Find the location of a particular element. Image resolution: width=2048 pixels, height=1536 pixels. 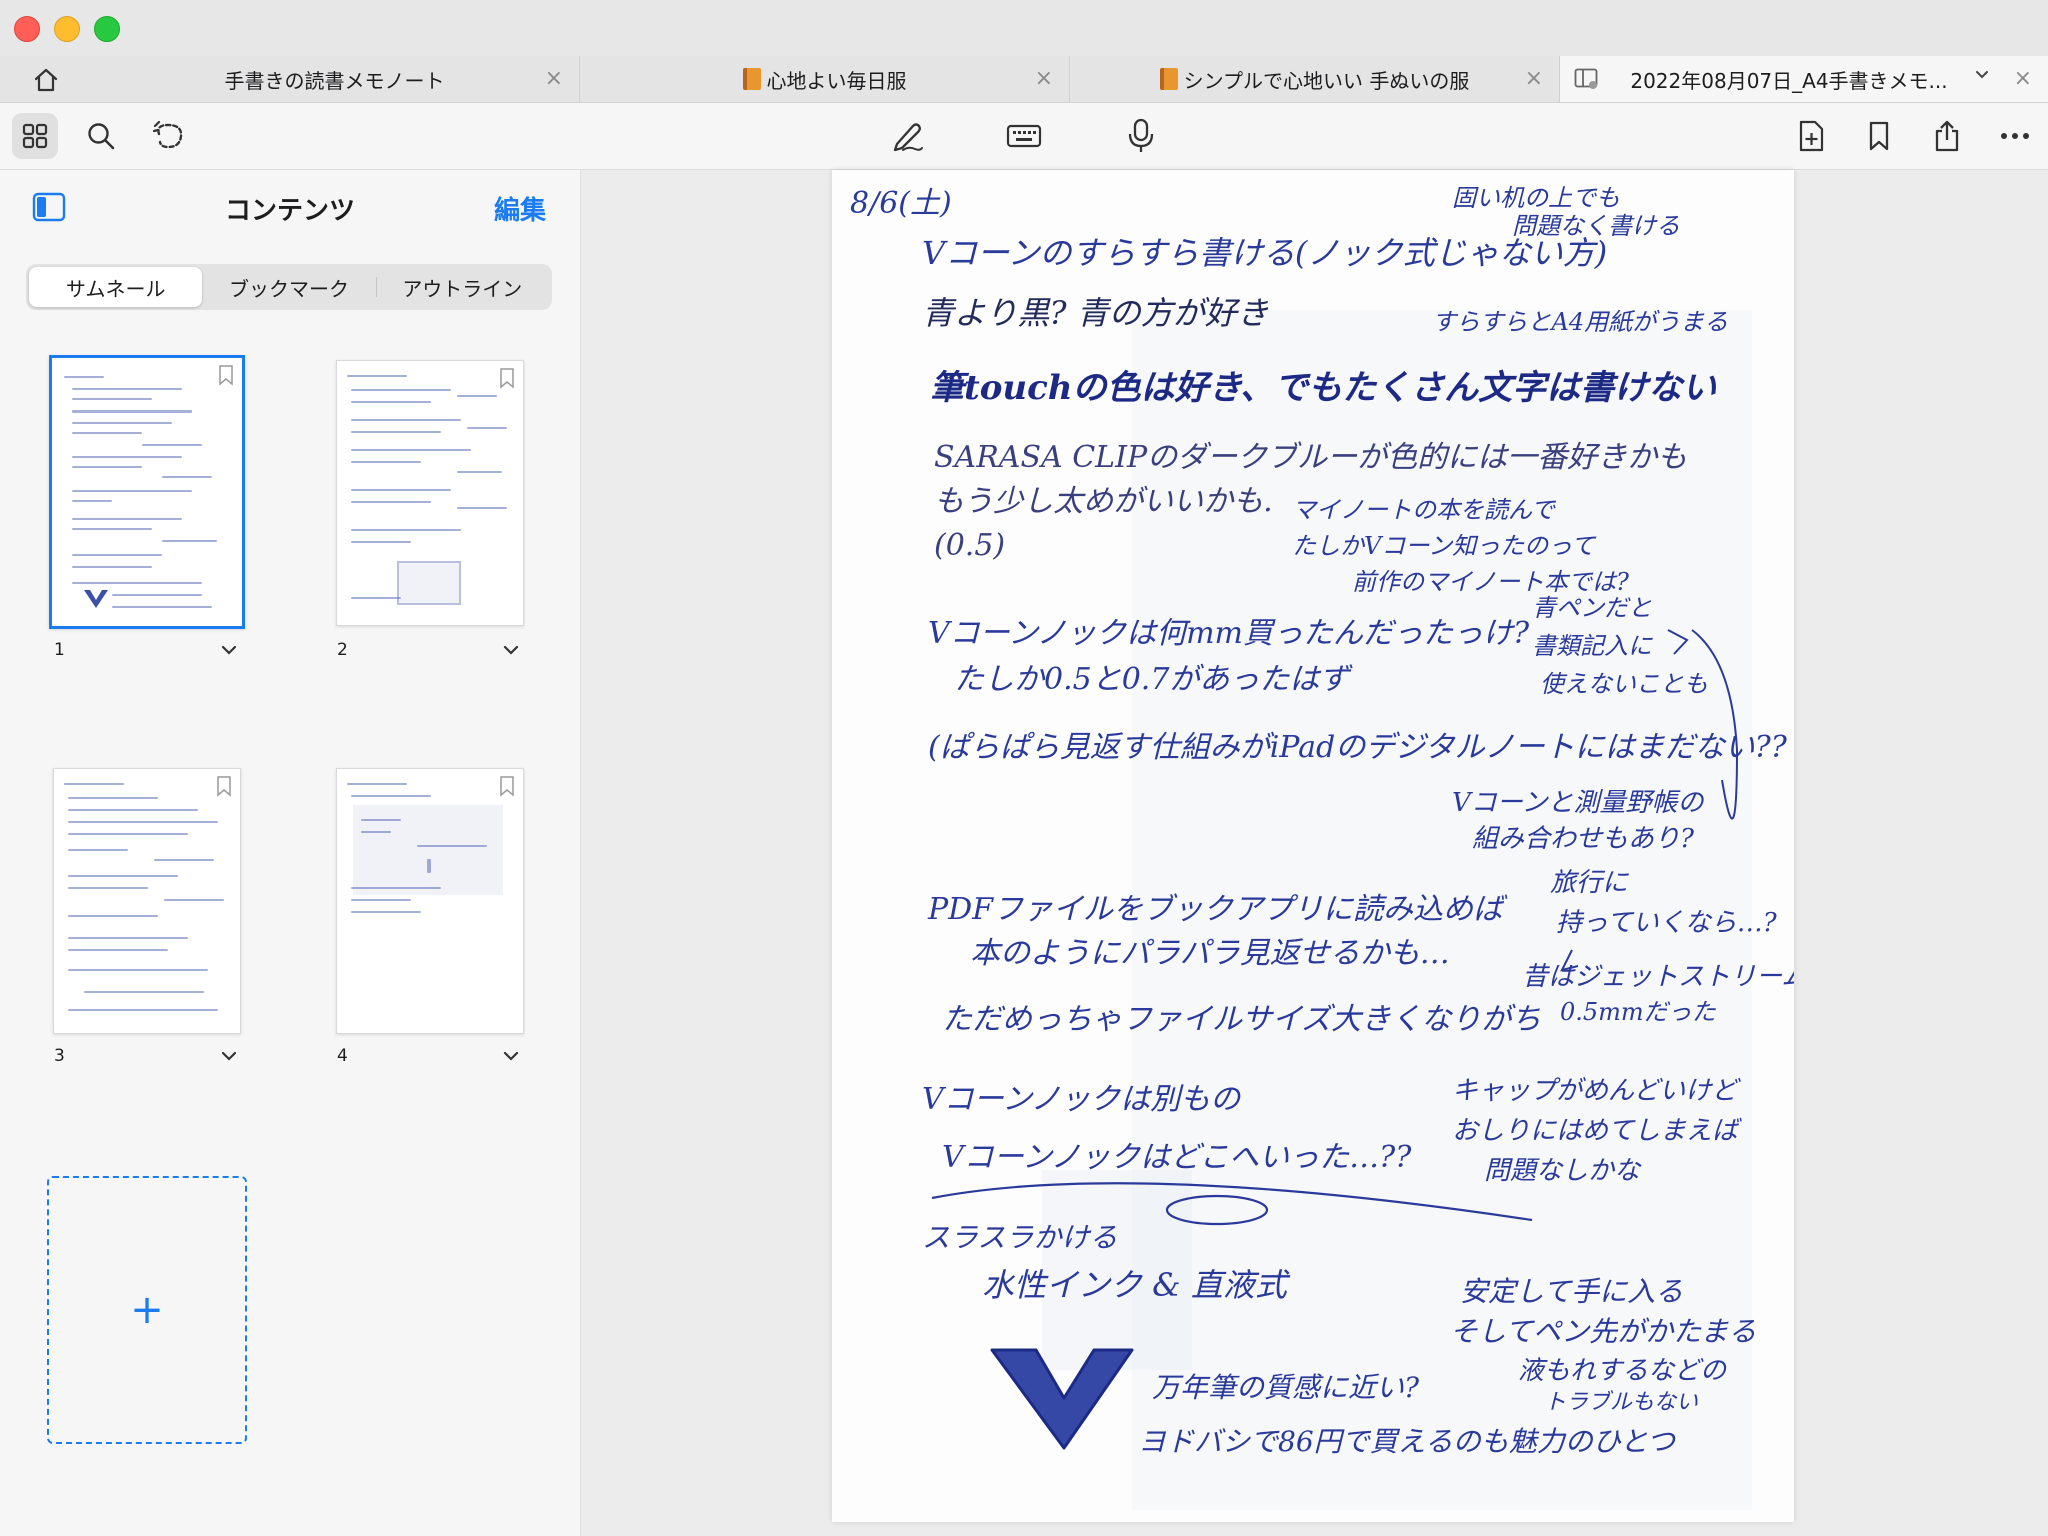

edit-button: 編集 is located at coordinates (520, 208).